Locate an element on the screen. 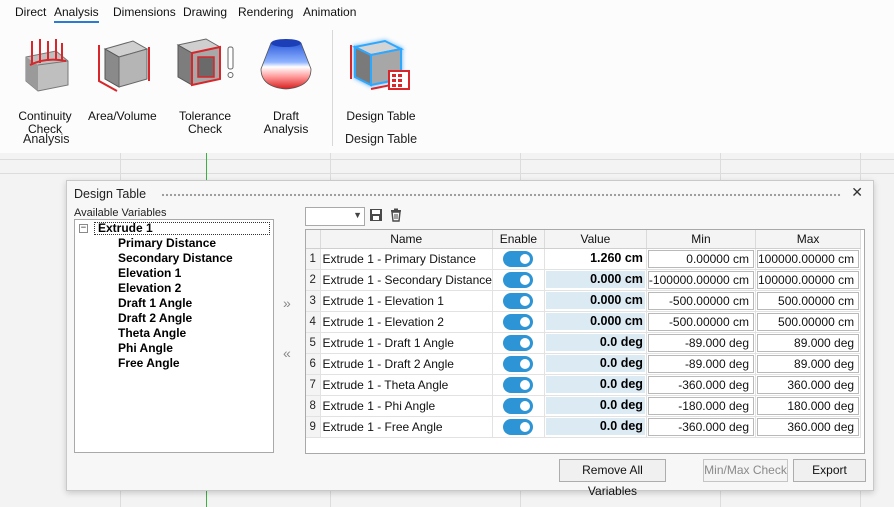  max-cell: 360.000 deg is located at coordinates (808, 385).